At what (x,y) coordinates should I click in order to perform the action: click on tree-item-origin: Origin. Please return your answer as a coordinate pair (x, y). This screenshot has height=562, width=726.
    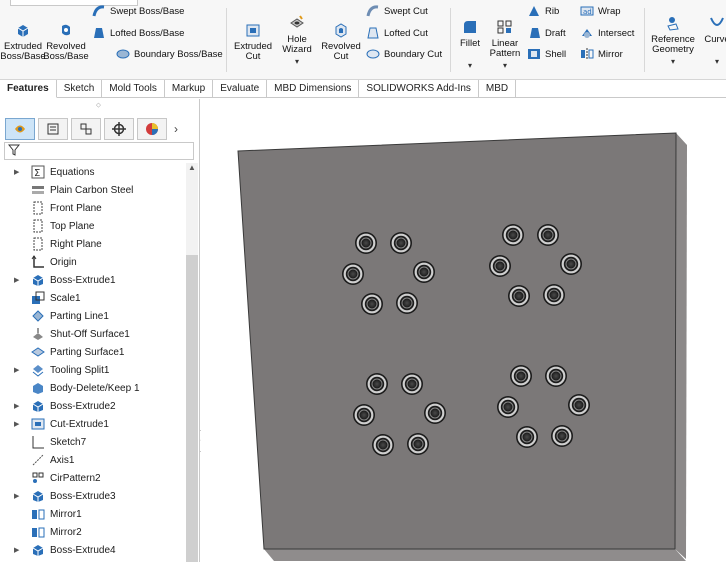
    Looking at the image, I should click on (93, 262).